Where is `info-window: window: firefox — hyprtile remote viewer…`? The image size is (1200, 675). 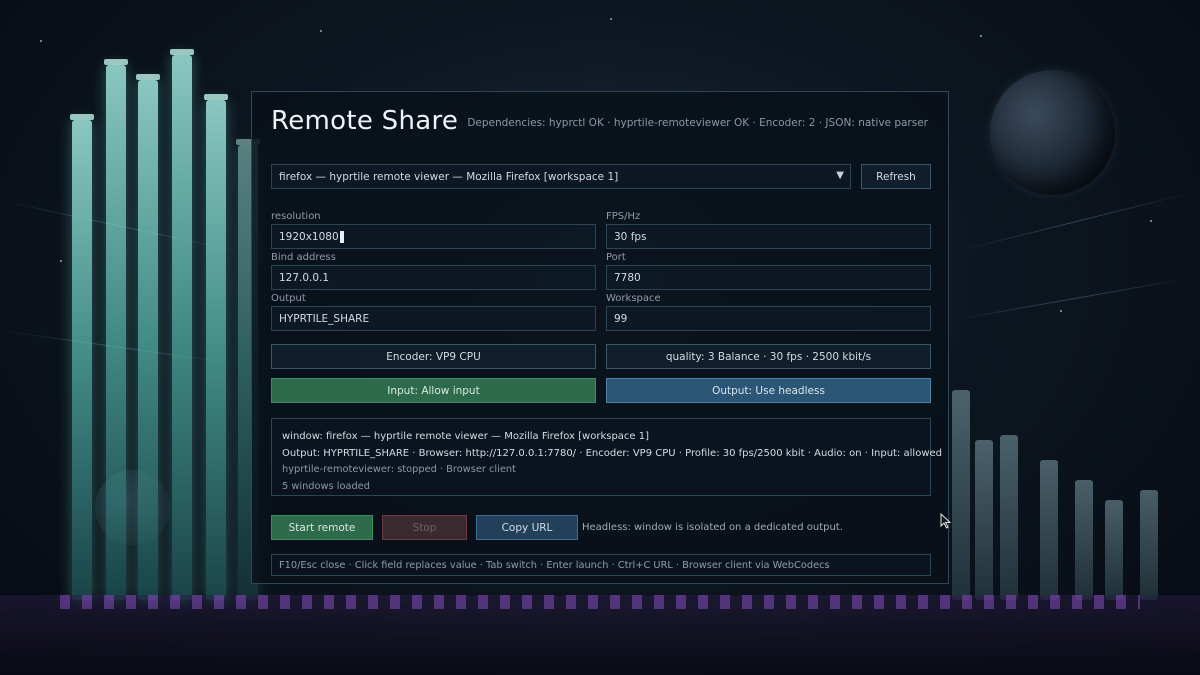
info-window: window: firefox — hyprtile remote viewer… is located at coordinates (466, 436).